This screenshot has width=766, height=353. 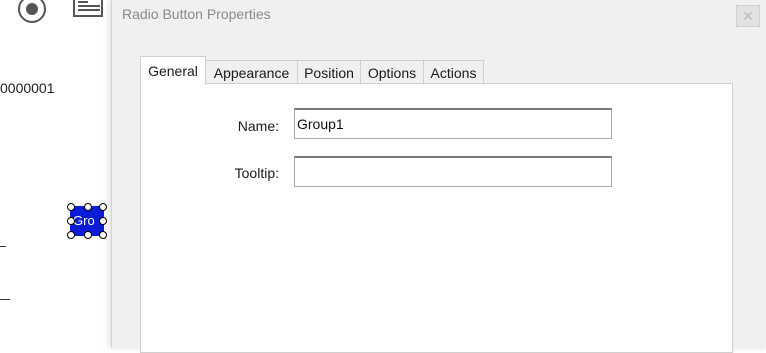 What do you see at coordinates (173, 70) in the screenshot?
I see `tab-general: General` at bounding box center [173, 70].